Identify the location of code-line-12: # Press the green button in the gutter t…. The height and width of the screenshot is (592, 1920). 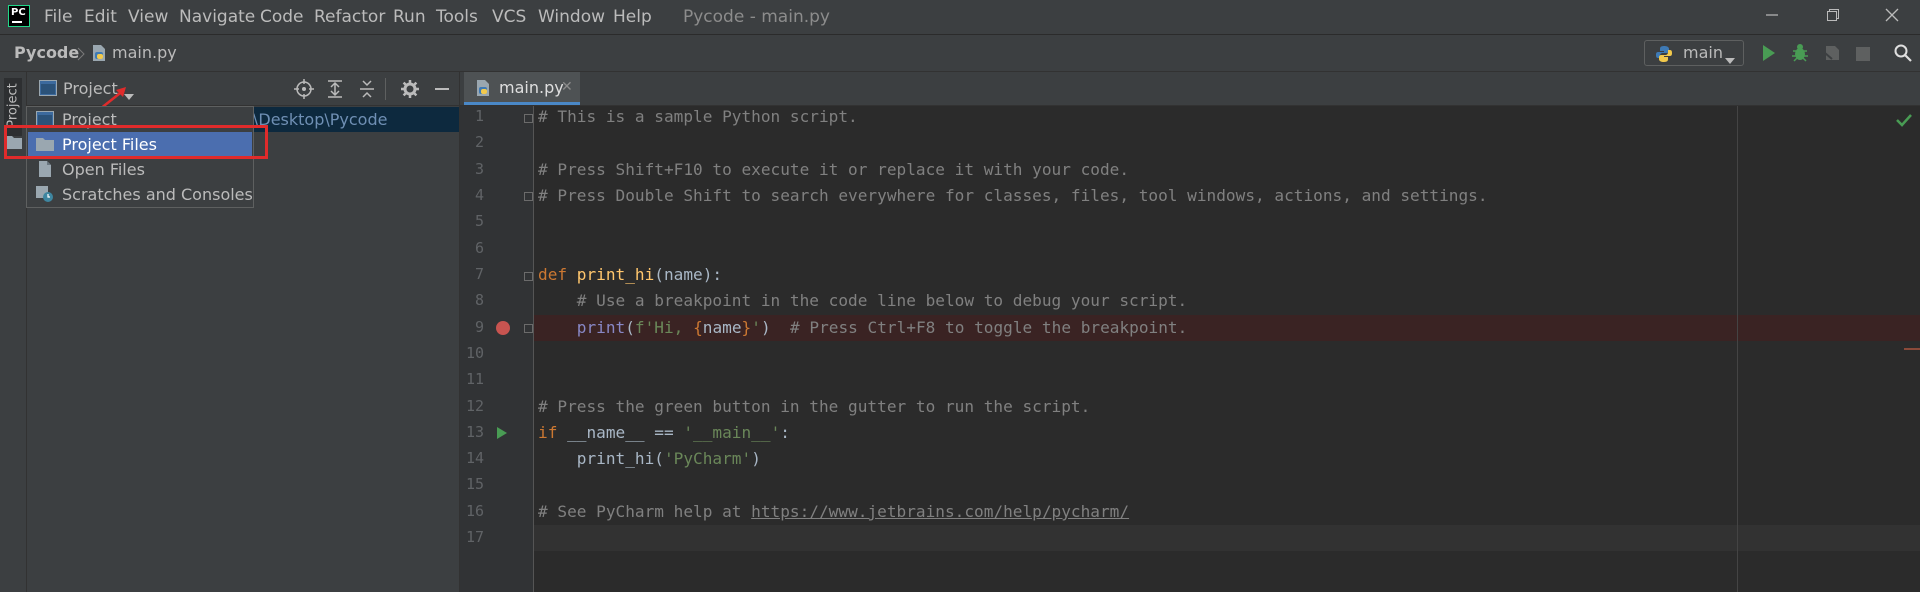
(814, 406).